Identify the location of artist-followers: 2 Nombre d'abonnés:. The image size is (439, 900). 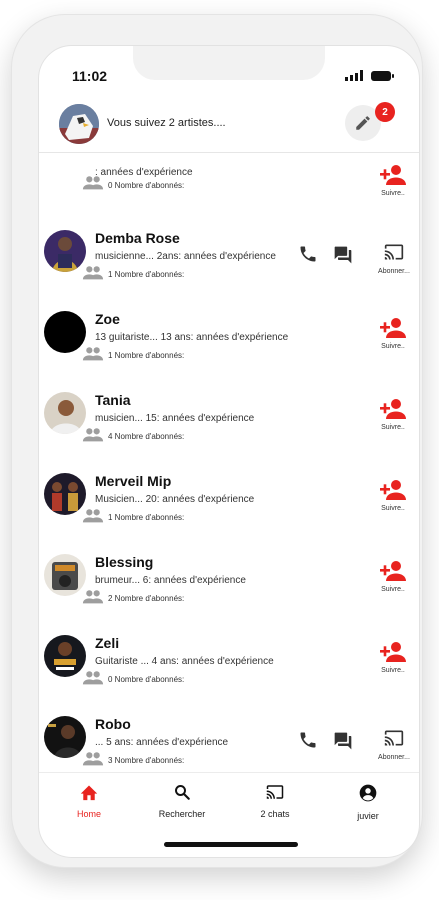
(146, 598).